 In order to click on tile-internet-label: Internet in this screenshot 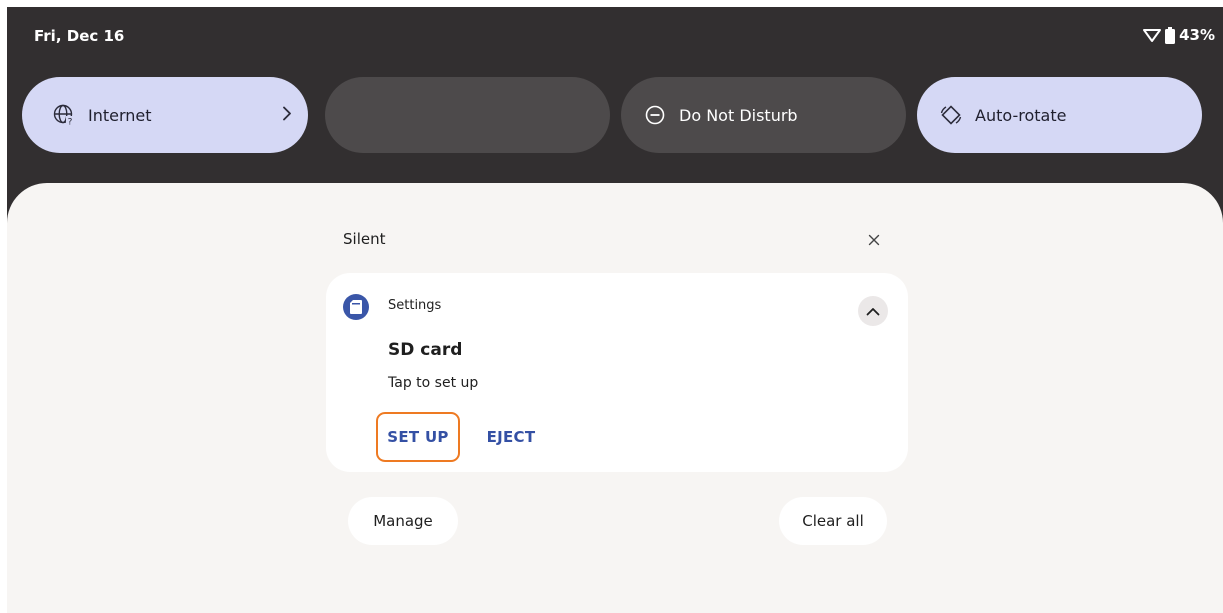, I will do `click(120, 115)`.